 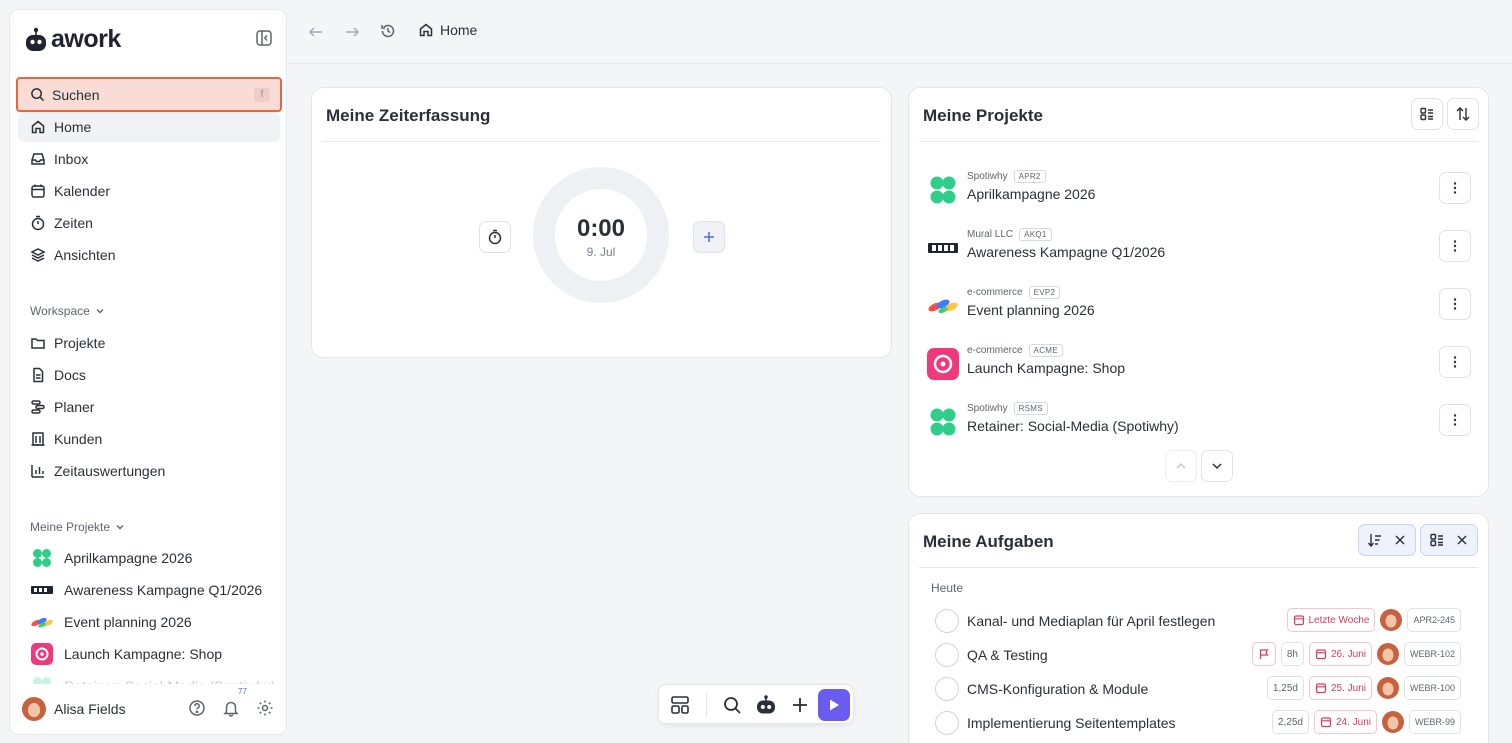 What do you see at coordinates (388, 31) in the screenshot?
I see `history-icon` at bounding box center [388, 31].